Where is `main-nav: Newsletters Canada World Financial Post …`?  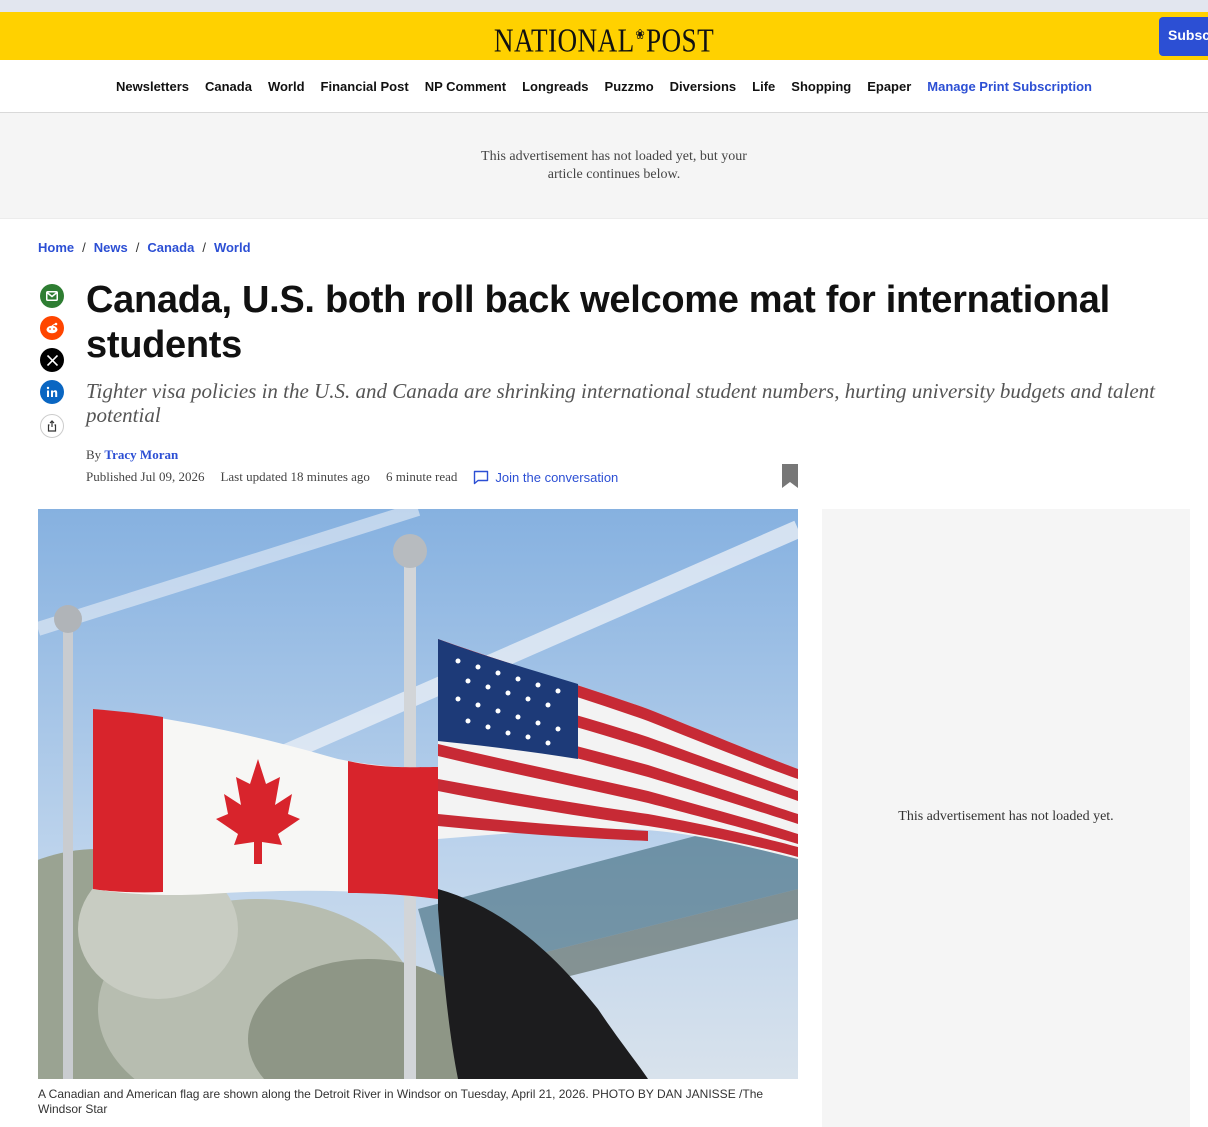 main-nav: Newsletters Canada World Financial Post … is located at coordinates (604, 86).